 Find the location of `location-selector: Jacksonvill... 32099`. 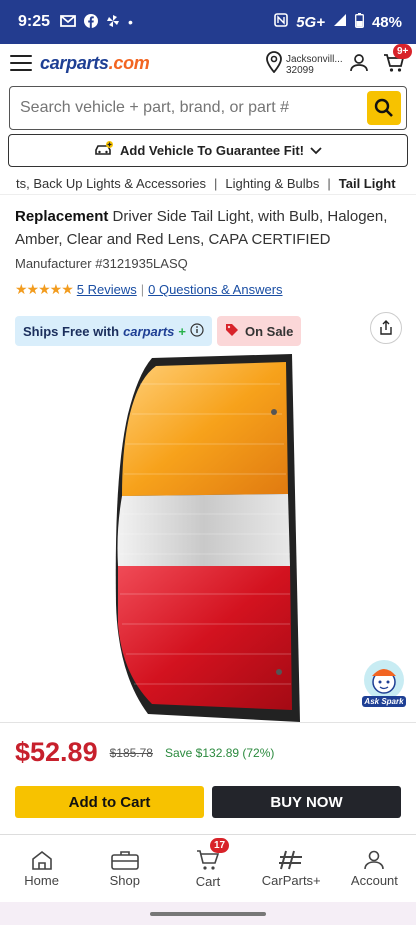

location-selector: Jacksonvill... 32099 is located at coordinates (304, 64).